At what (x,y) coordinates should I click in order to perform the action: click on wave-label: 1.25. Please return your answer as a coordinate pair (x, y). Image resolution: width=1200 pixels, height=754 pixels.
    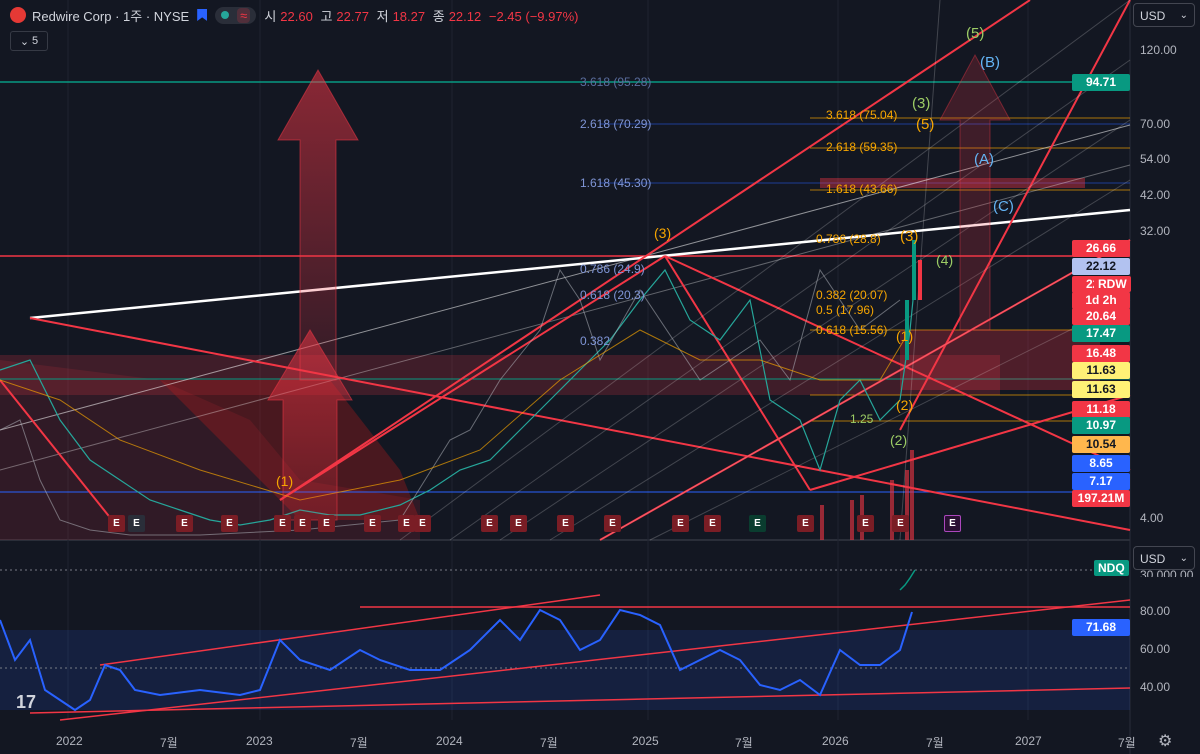
    Looking at the image, I should click on (862, 419).